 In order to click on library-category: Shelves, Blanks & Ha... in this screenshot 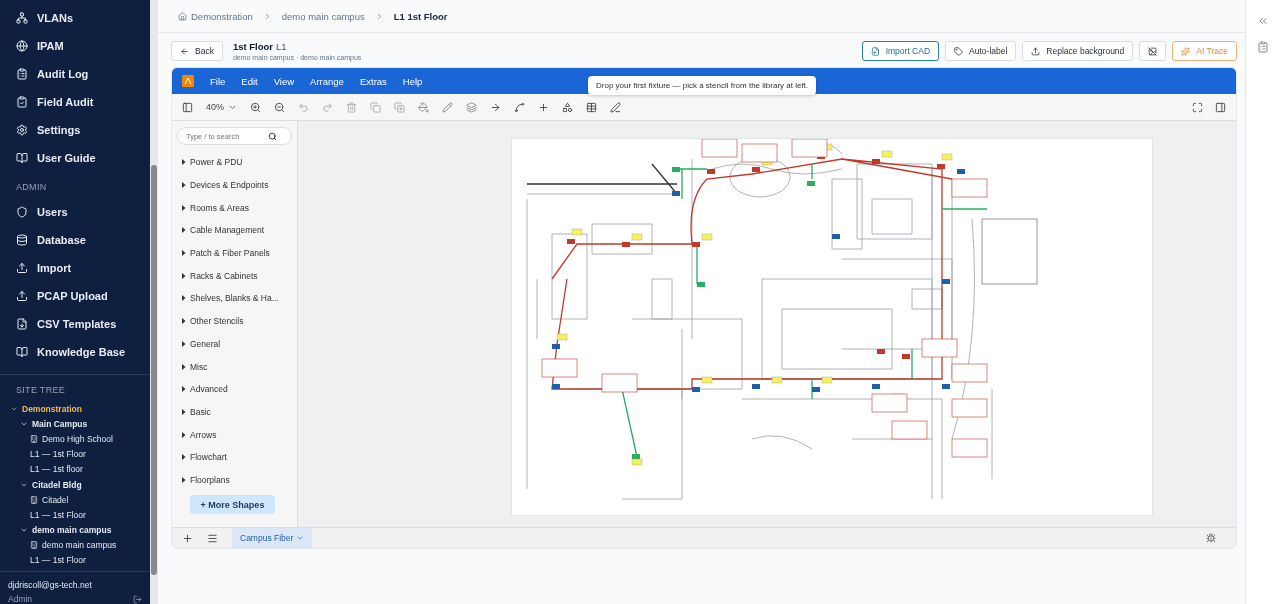, I will do `click(234, 298)`.